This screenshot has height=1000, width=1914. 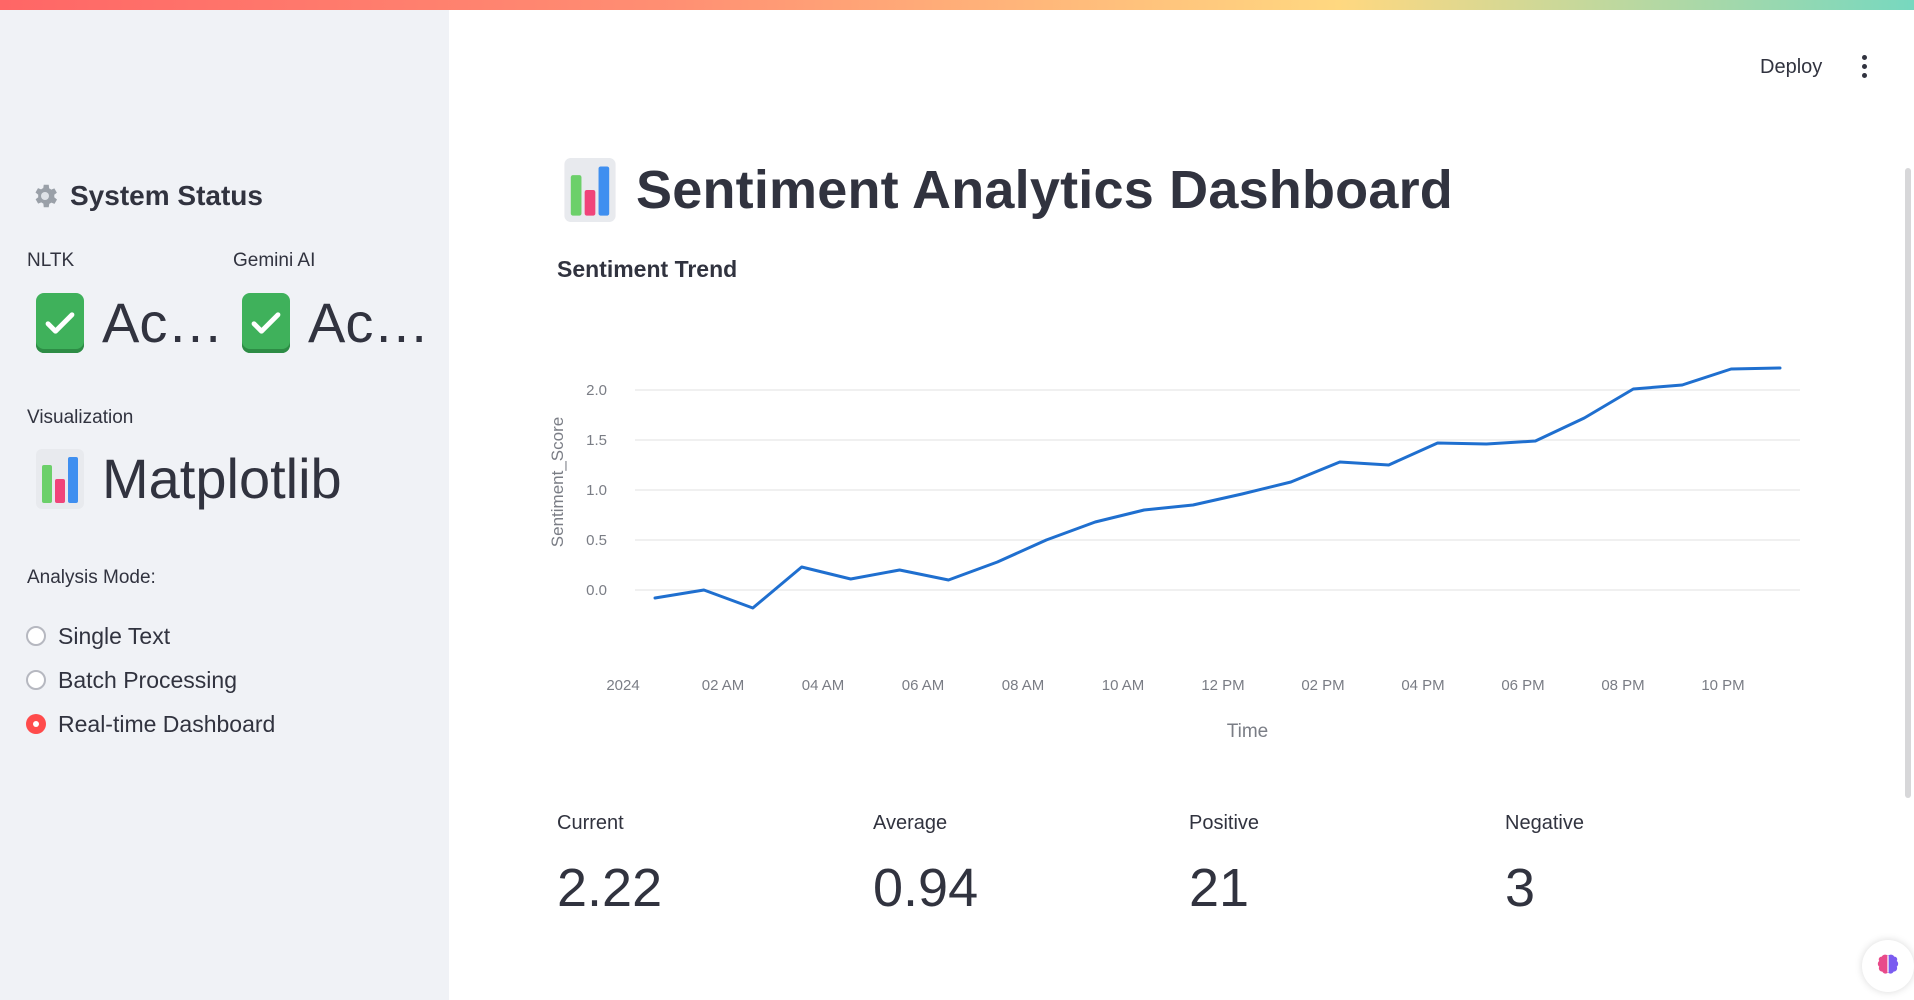 What do you see at coordinates (1222, 685) in the screenshot?
I see `x-tick-label: 12 PM` at bounding box center [1222, 685].